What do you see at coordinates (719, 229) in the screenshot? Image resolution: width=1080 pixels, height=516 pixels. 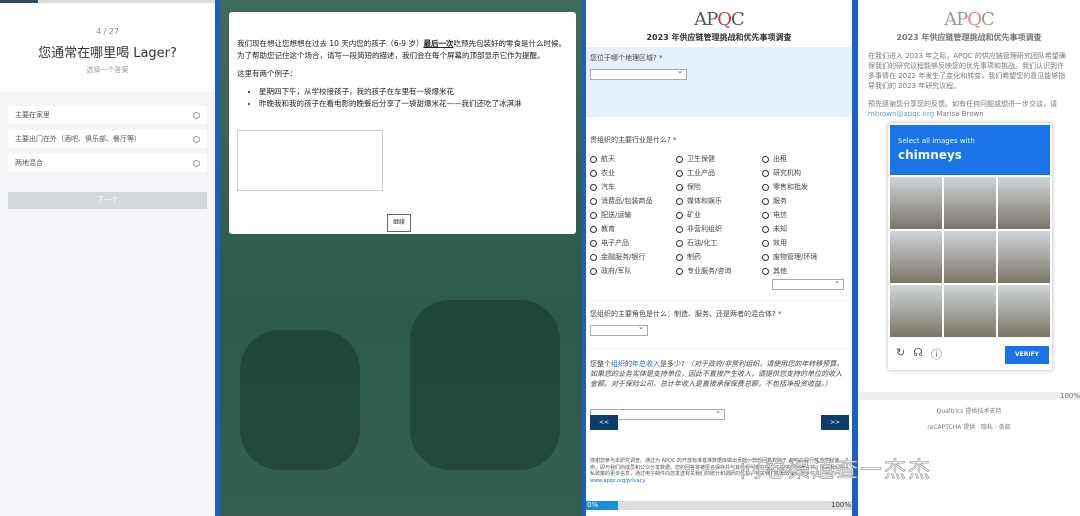 I see `industry-option: 非营利组织` at bounding box center [719, 229].